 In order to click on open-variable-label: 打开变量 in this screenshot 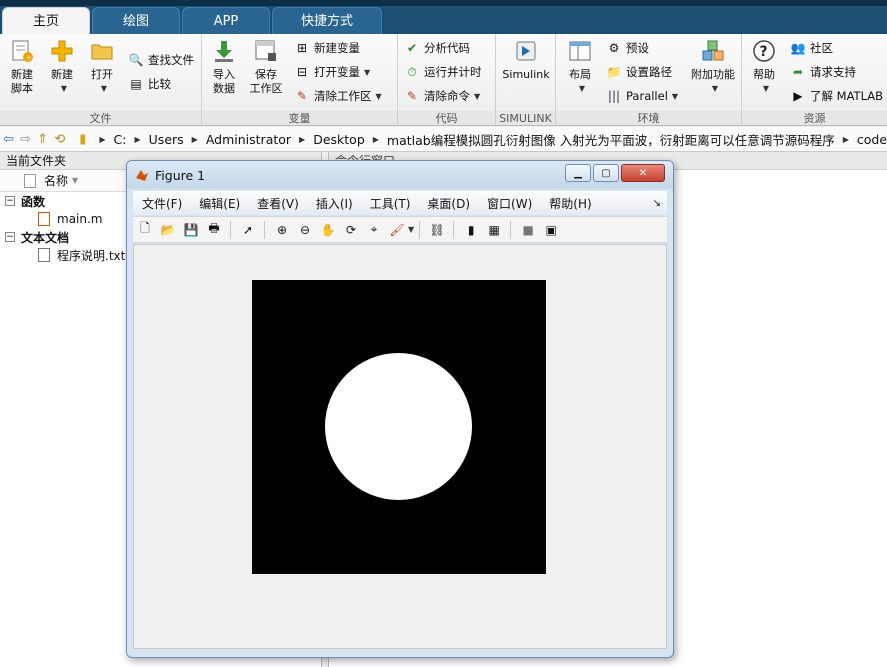, I will do `click(337, 72)`.